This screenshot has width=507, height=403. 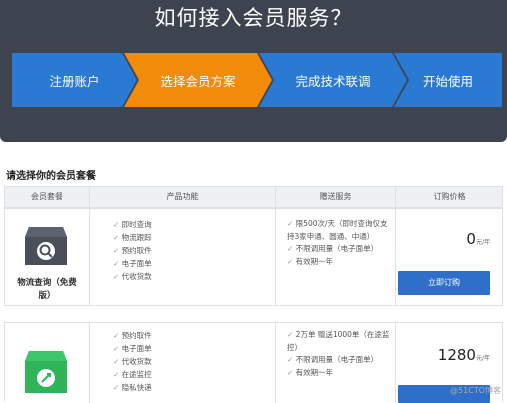 What do you see at coordinates (339, 341) in the screenshot?
I see `service-item: 2万单 赠送1000单（在途监控）` at bounding box center [339, 341].